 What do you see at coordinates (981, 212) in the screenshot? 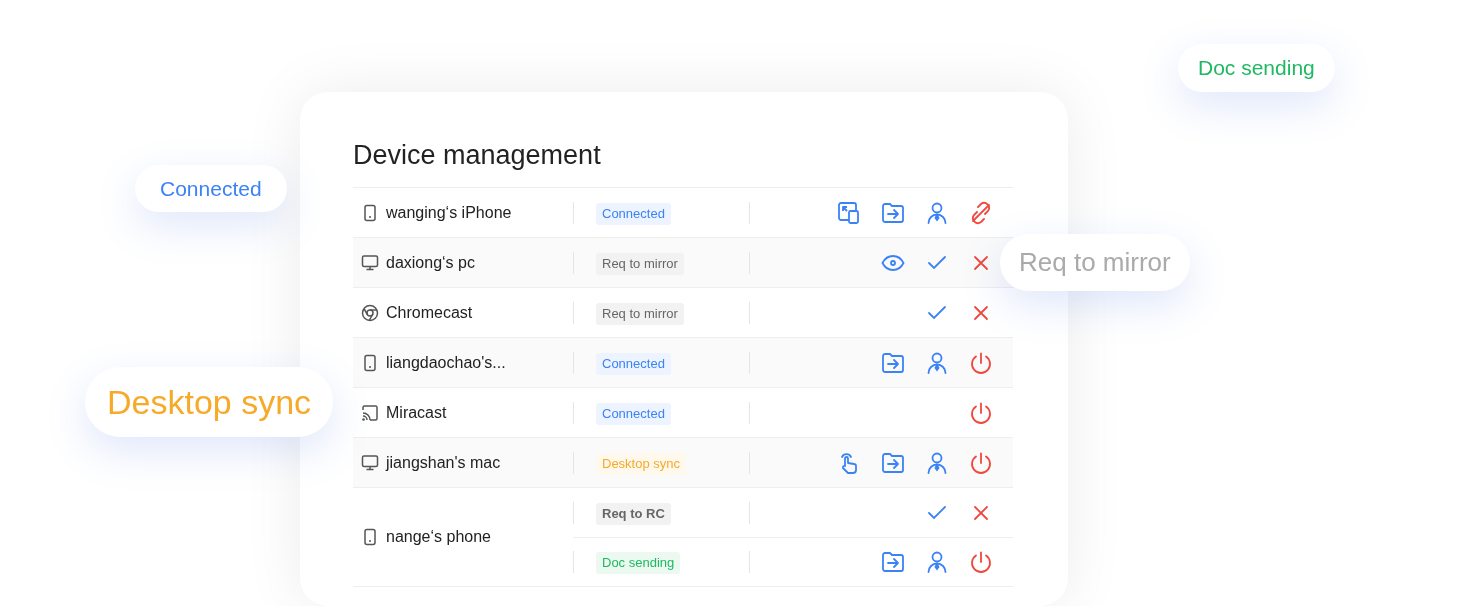
I see `unlink-icon` at bounding box center [981, 212].